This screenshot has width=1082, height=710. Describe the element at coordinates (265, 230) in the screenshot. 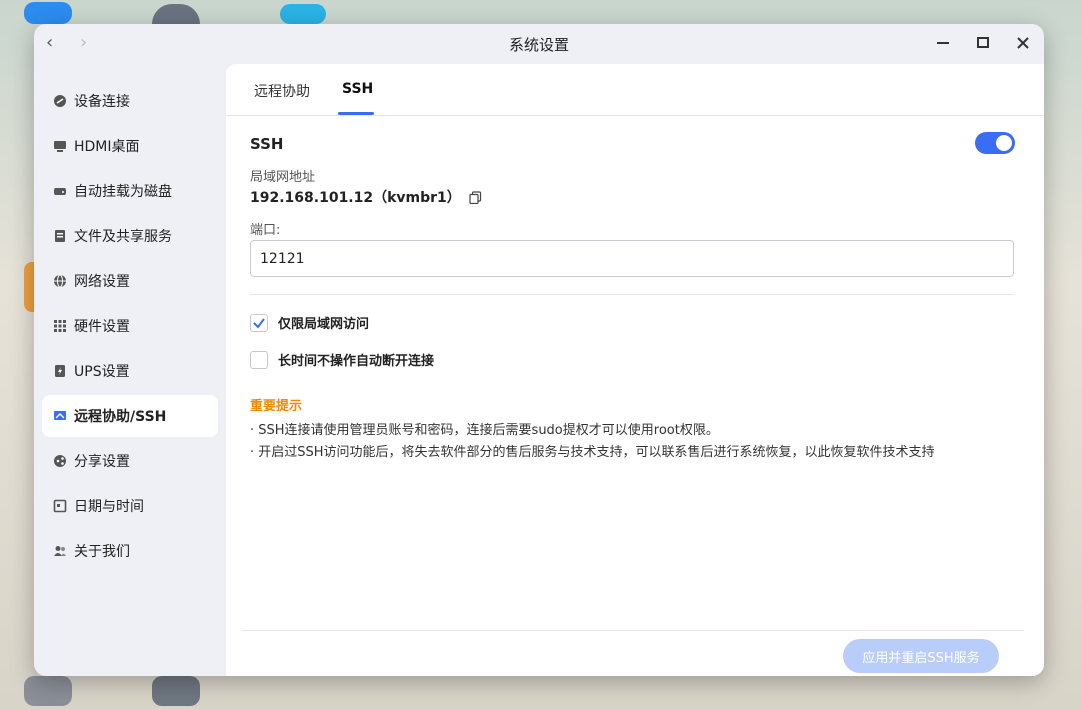

I see `port-label: 端口:` at that location.